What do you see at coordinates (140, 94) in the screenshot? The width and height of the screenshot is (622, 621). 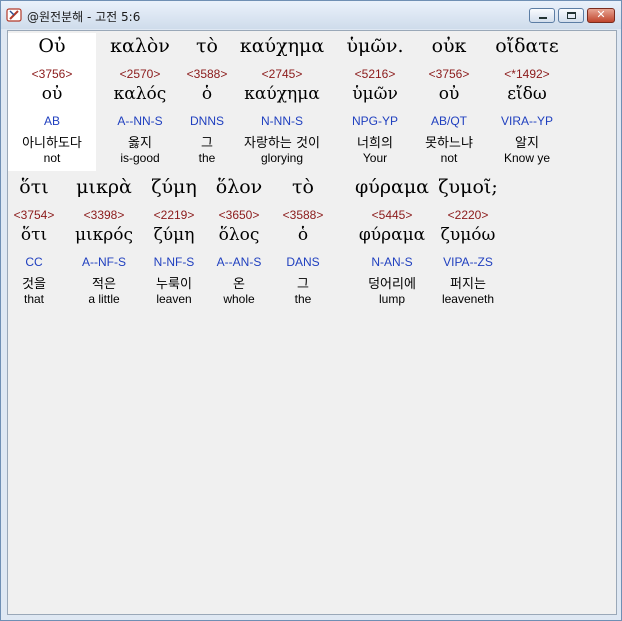 I see `lemma: καλός` at bounding box center [140, 94].